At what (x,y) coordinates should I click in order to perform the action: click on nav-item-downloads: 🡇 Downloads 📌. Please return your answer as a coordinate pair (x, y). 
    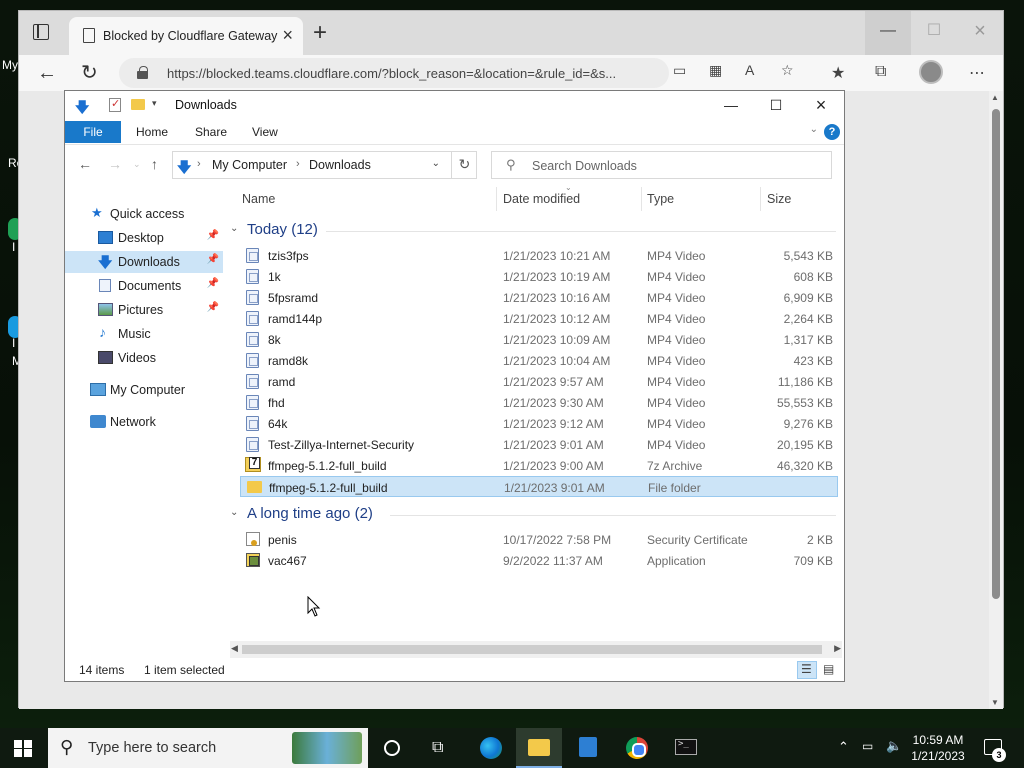
    Looking at the image, I should click on (144, 262).